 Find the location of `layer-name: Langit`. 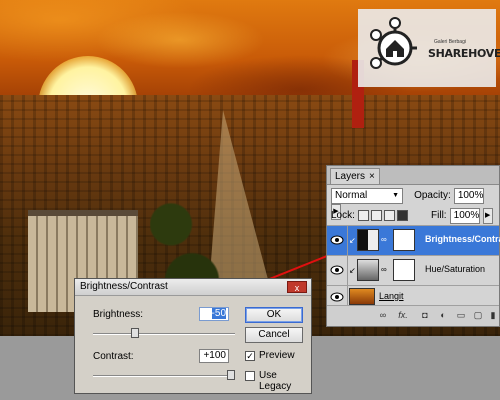

layer-name: Langit is located at coordinates (391, 296).